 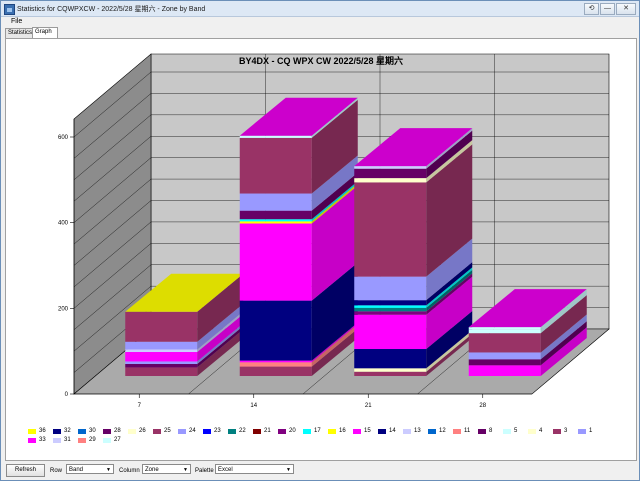 What do you see at coordinates (237, 431) in the screenshot?
I see `legend-item: 22` at bounding box center [237, 431].